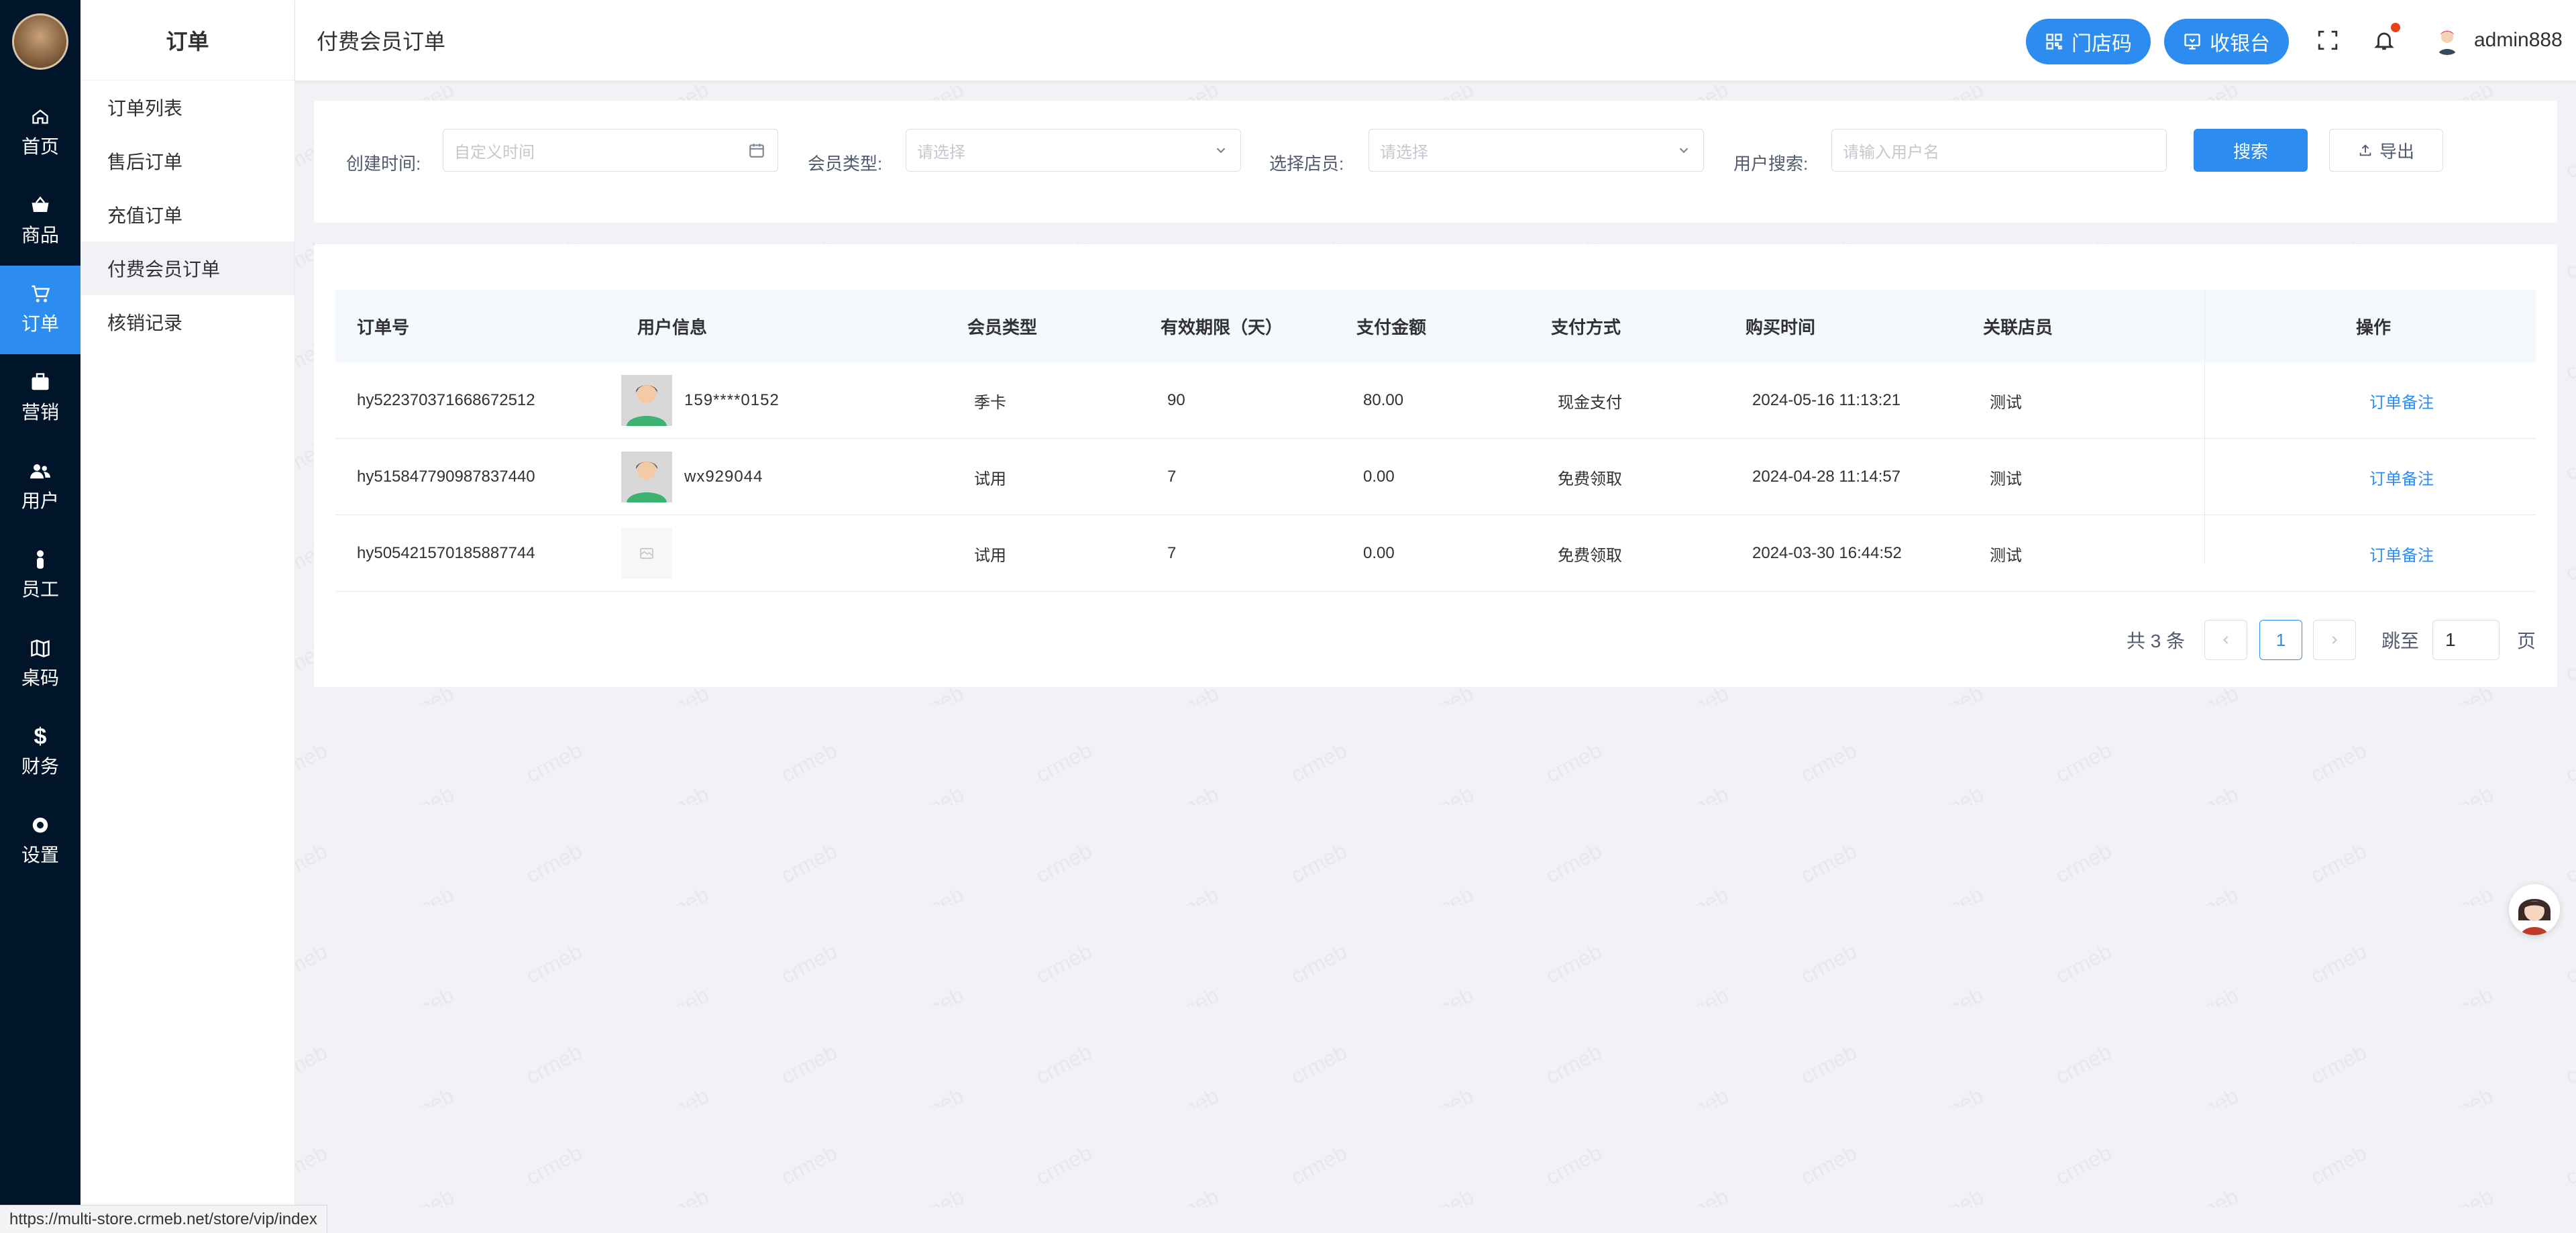 The width and height of the screenshot is (2576, 1233). I want to click on submenu-item-order-list: 订单列表, so click(187, 107).